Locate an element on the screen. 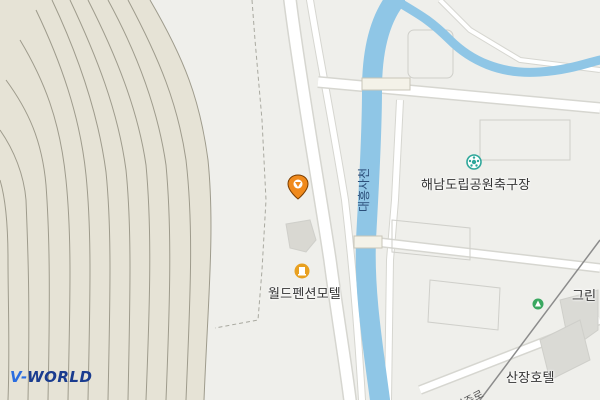 This screenshot has height=400, width=600. poi-label-green-partial: 그린 is located at coordinates (584, 296).